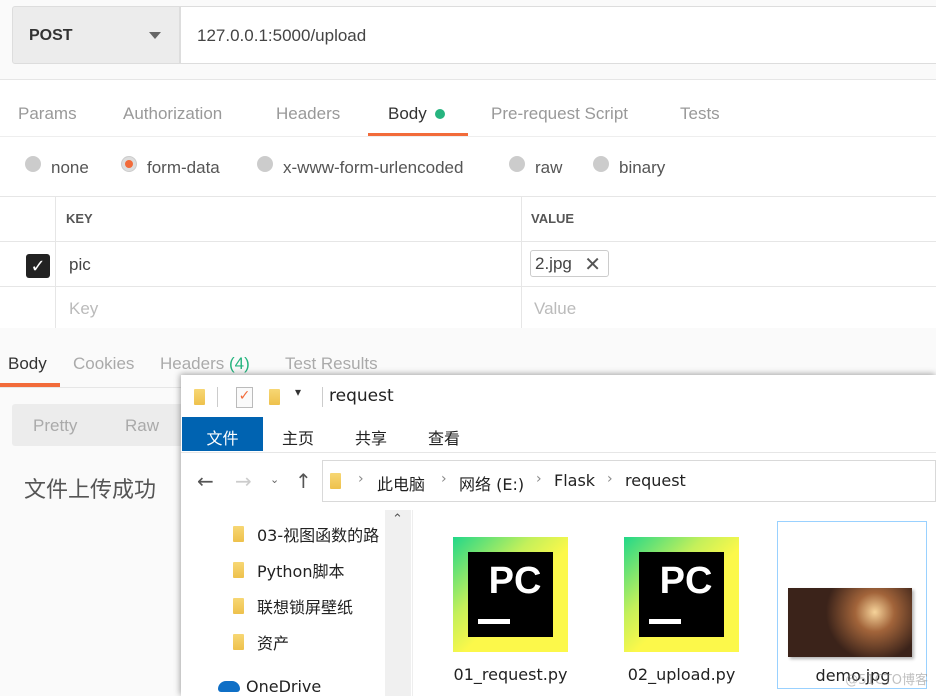 This screenshot has height=696, width=936. Describe the element at coordinates (298, 392) in the screenshot. I see `customize-toolbar-icon: ▾` at that location.